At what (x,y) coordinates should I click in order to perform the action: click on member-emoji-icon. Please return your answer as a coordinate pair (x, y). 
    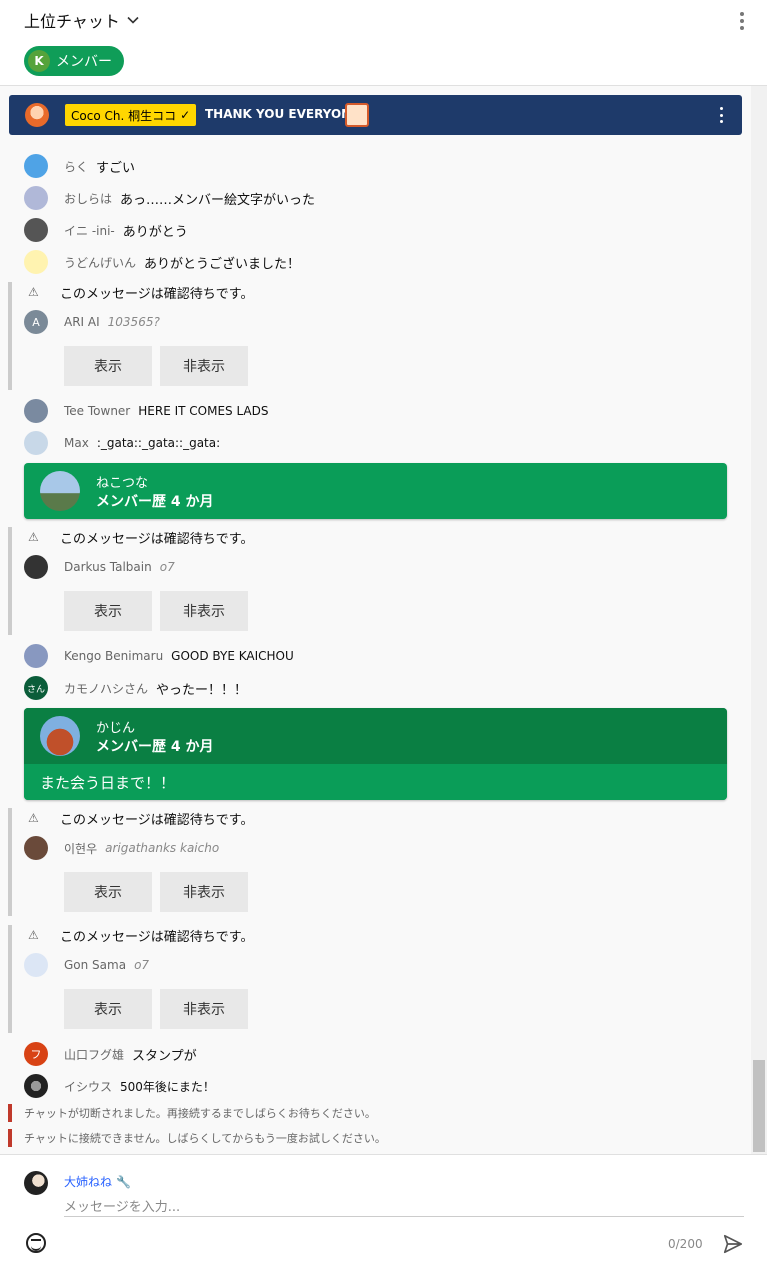
    Looking at the image, I should click on (357, 115).